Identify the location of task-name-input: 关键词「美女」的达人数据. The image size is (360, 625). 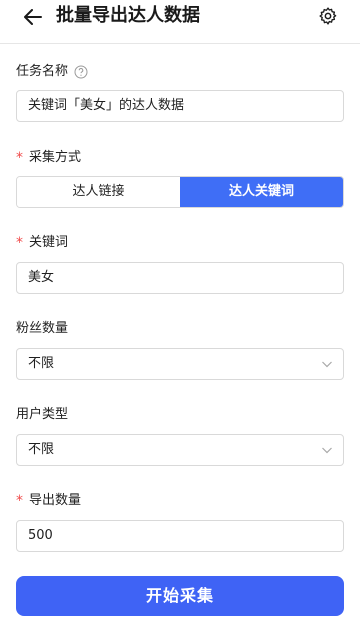
(180, 106).